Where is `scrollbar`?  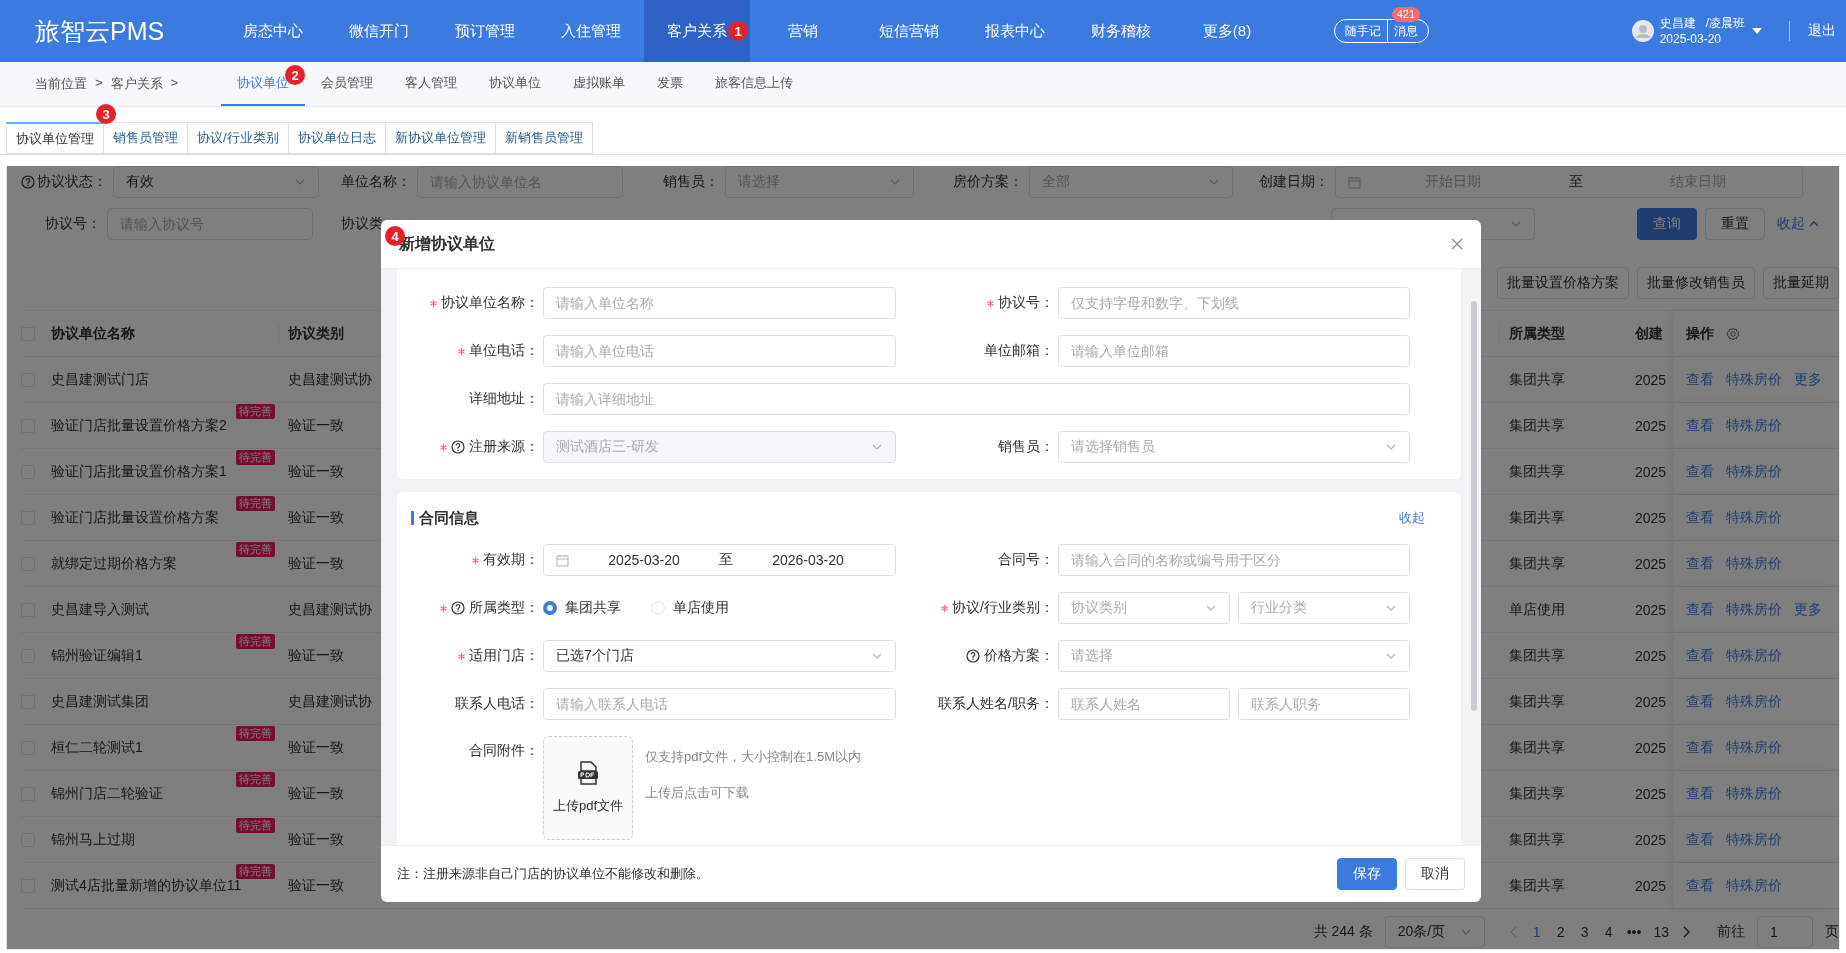 scrollbar is located at coordinates (1474, 506).